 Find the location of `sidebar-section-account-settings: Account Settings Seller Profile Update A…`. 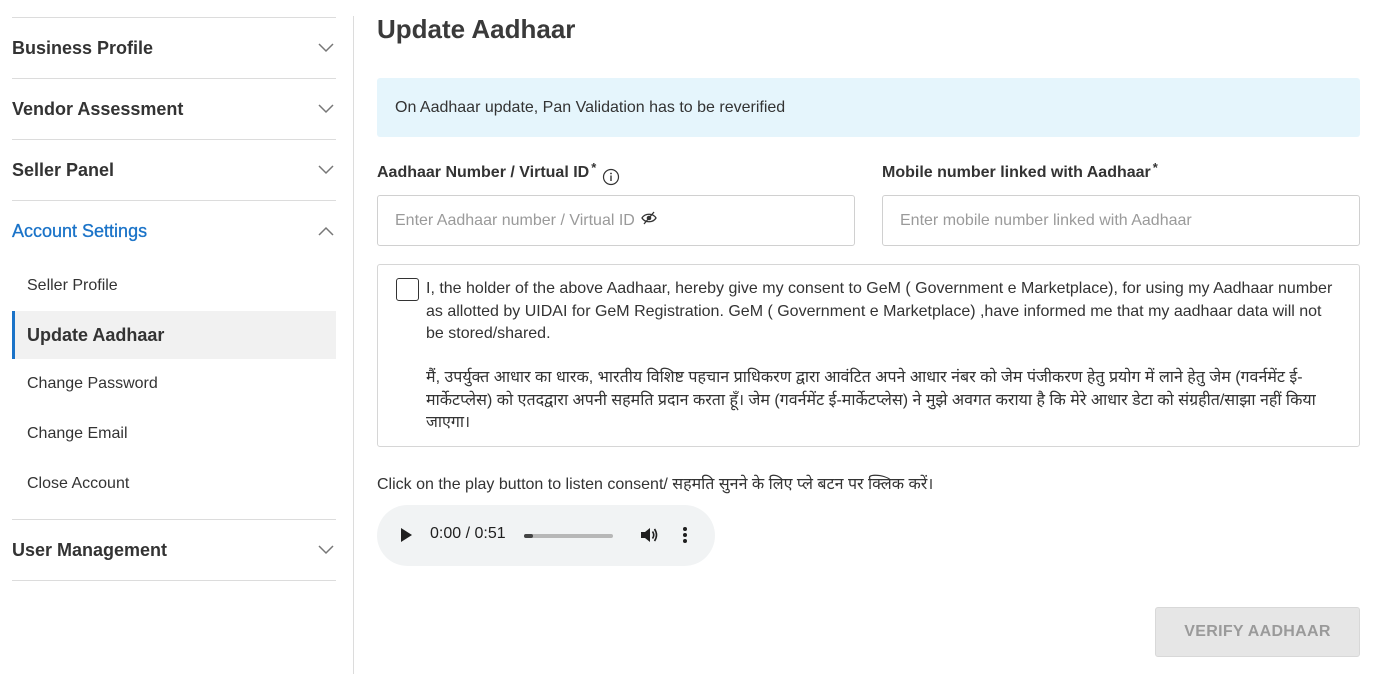

sidebar-section-account-settings: Account Settings Seller Profile Update A… is located at coordinates (174, 359).